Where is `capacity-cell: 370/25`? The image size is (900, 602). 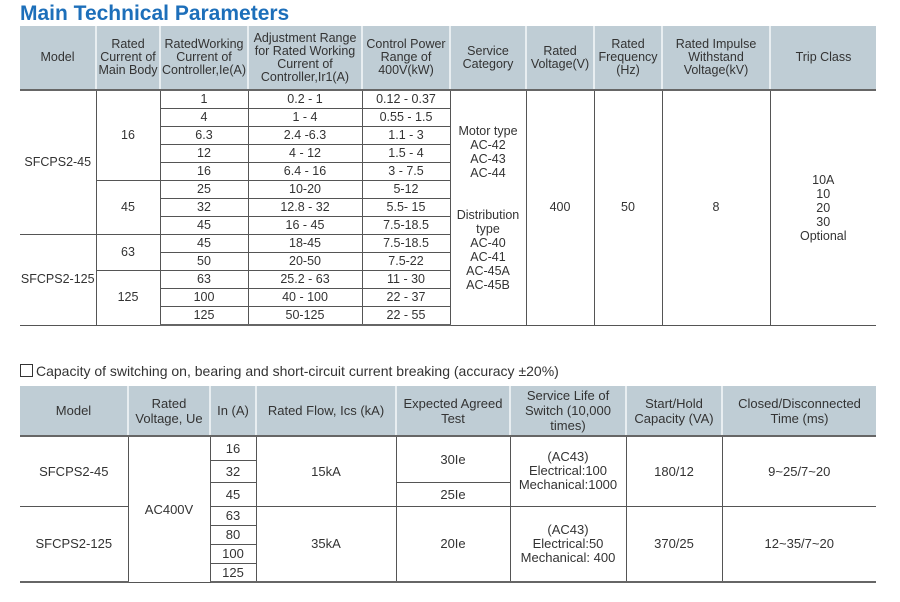
capacity-cell: 370/25 is located at coordinates (674, 544).